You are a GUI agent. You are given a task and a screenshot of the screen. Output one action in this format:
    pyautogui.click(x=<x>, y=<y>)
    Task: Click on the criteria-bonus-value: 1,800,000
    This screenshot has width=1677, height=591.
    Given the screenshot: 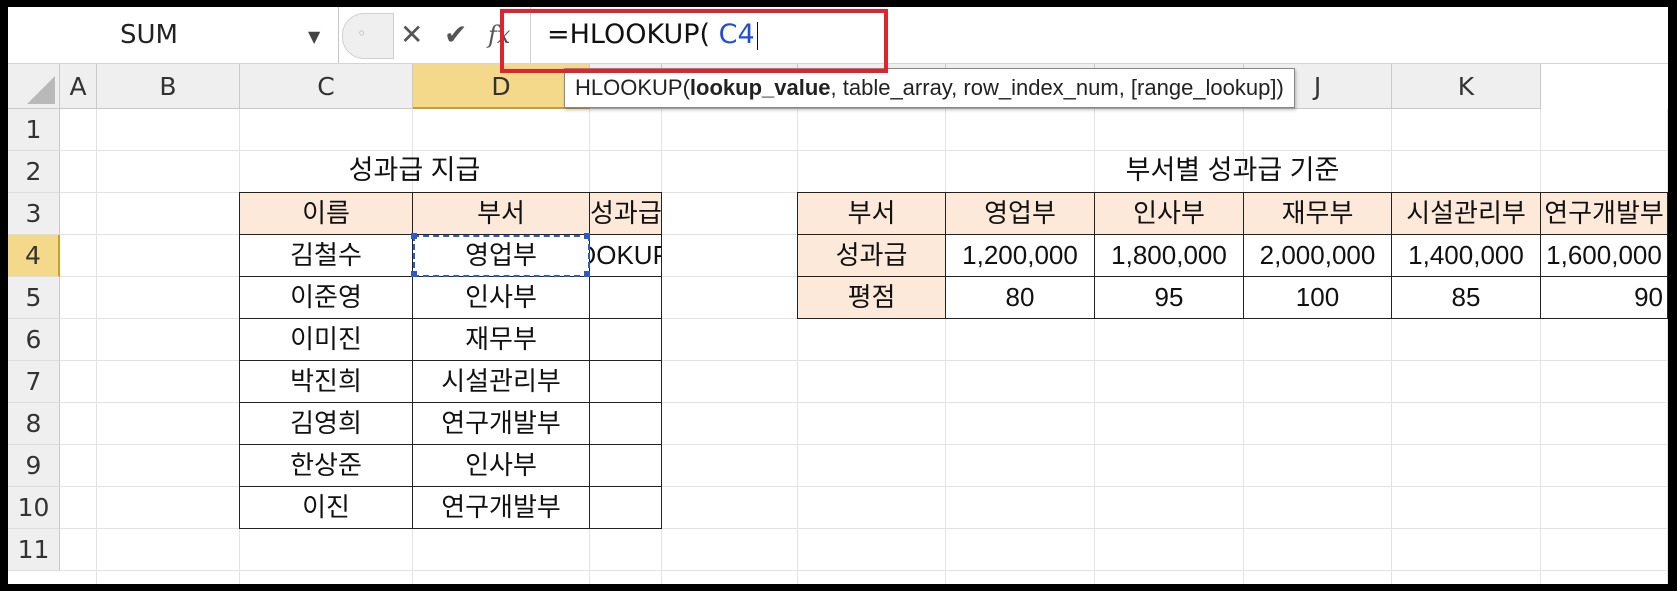 What is the action you would take?
    pyautogui.click(x=1169, y=255)
    